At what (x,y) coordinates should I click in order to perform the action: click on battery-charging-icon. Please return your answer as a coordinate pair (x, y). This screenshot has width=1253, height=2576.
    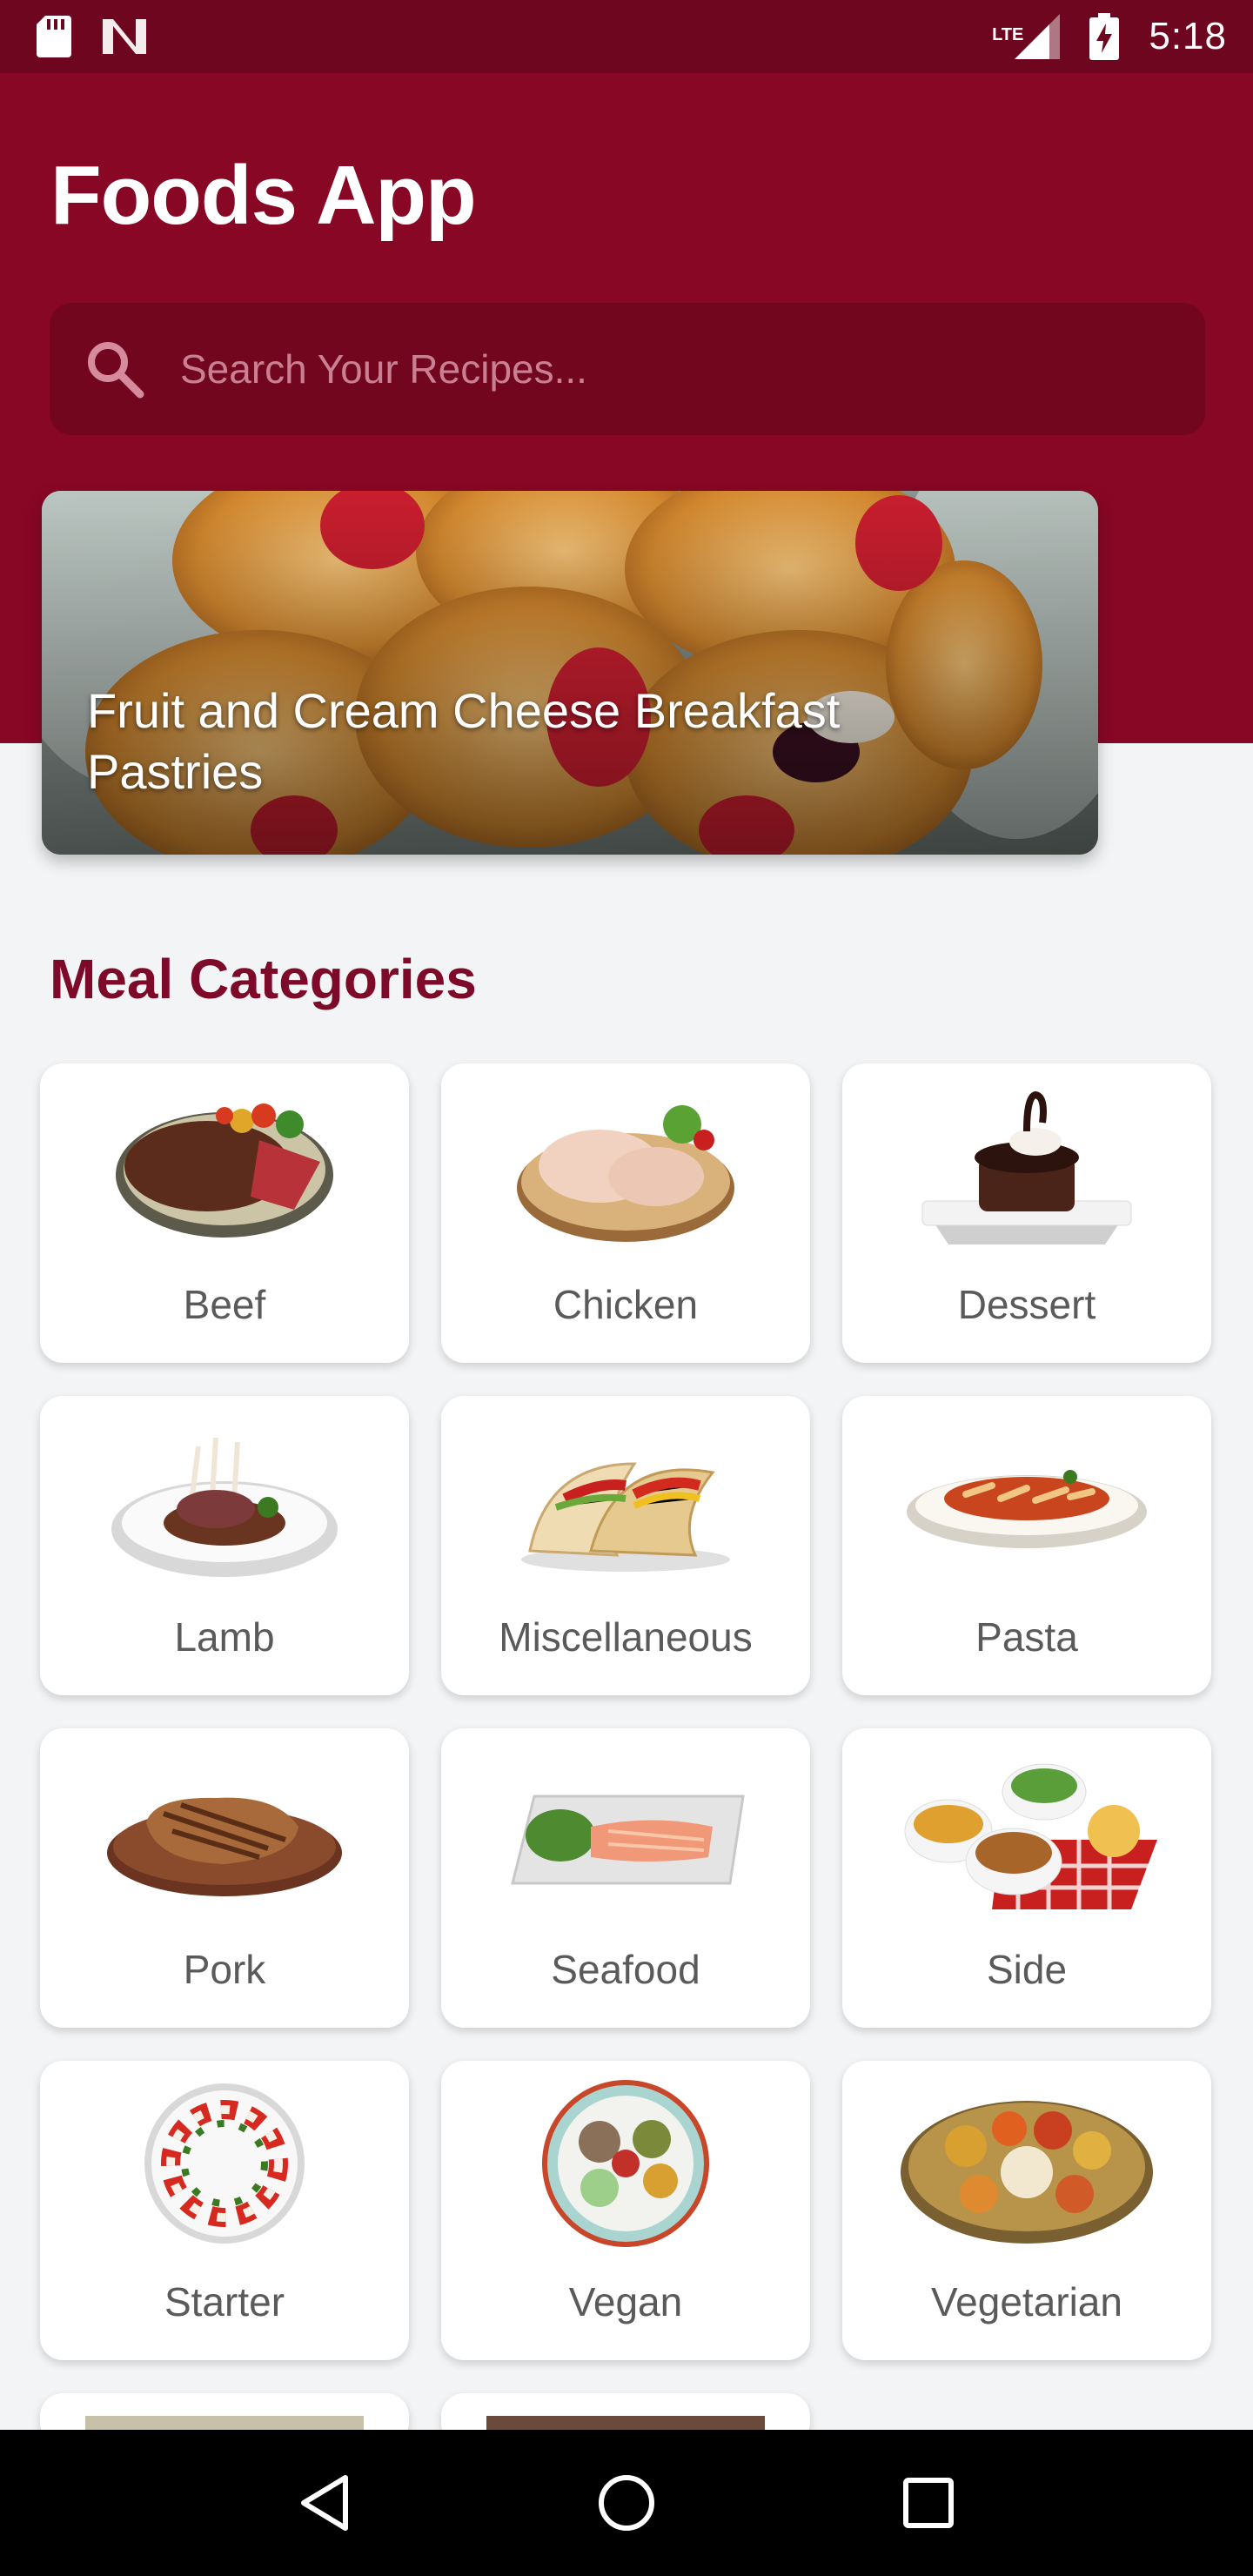
    Looking at the image, I should click on (1104, 37).